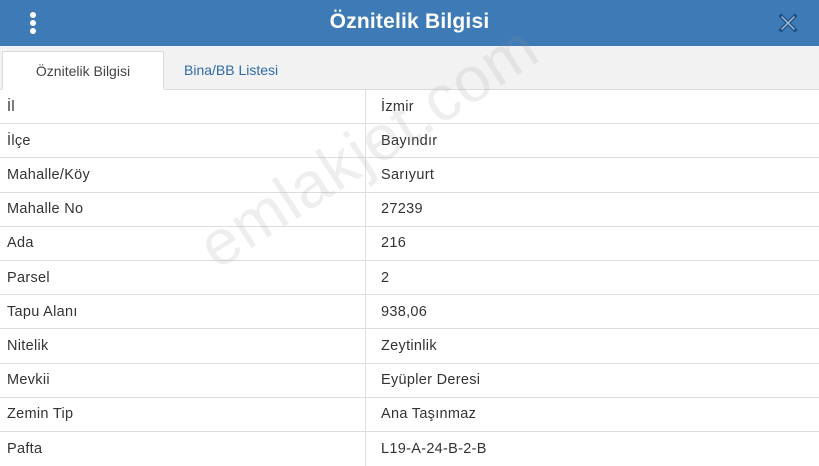 This screenshot has height=466, width=819. I want to click on attribute-value: Bayındır, so click(409, 140).